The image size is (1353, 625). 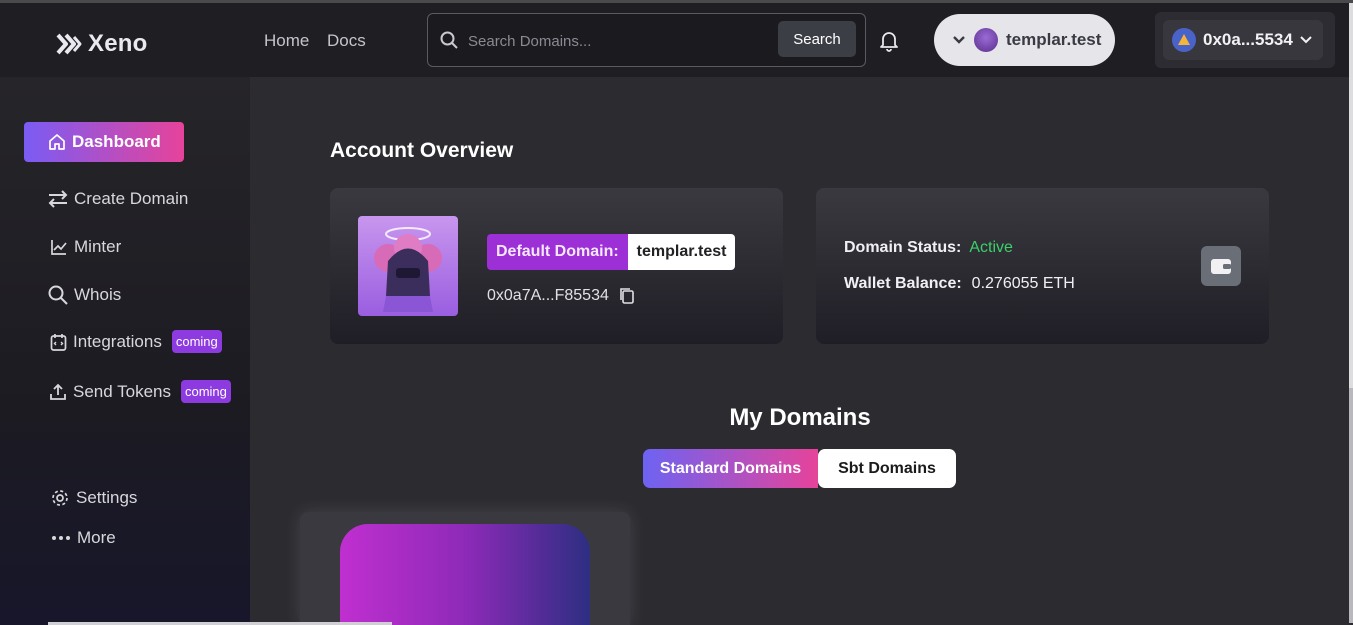 I want to click on home-icon, so click(x=57, y=142).